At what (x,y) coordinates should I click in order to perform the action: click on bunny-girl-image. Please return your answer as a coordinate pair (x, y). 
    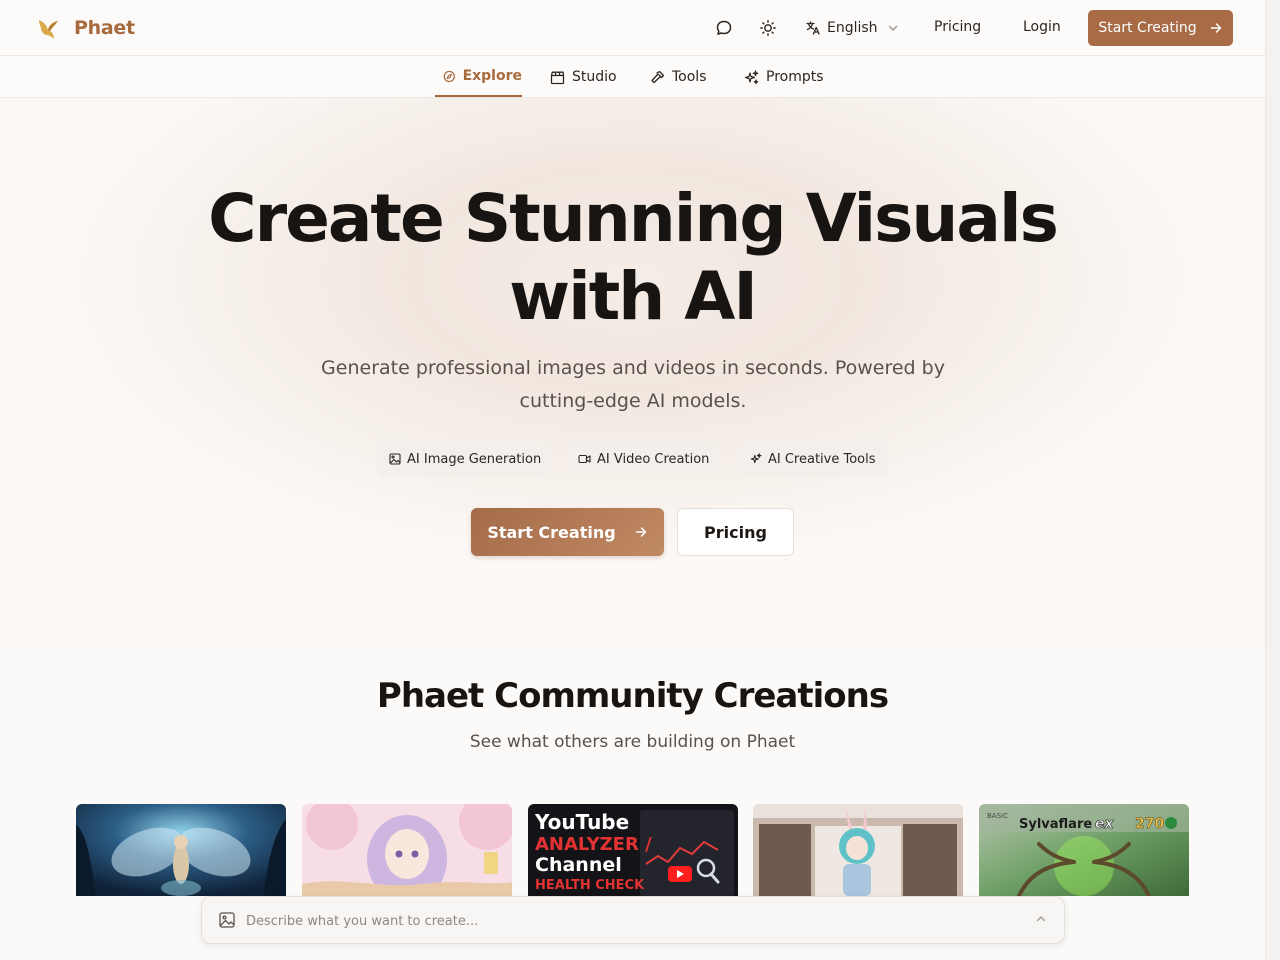
    Looking at the image, I should click on (858, 850).